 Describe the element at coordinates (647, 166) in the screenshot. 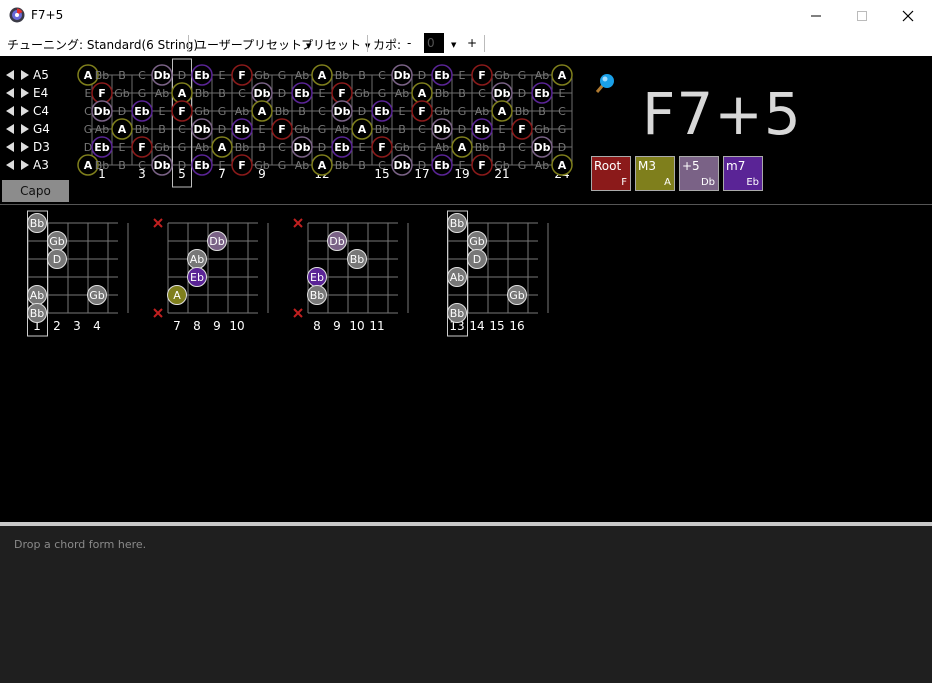

I see `interval-name: M3` at that location.